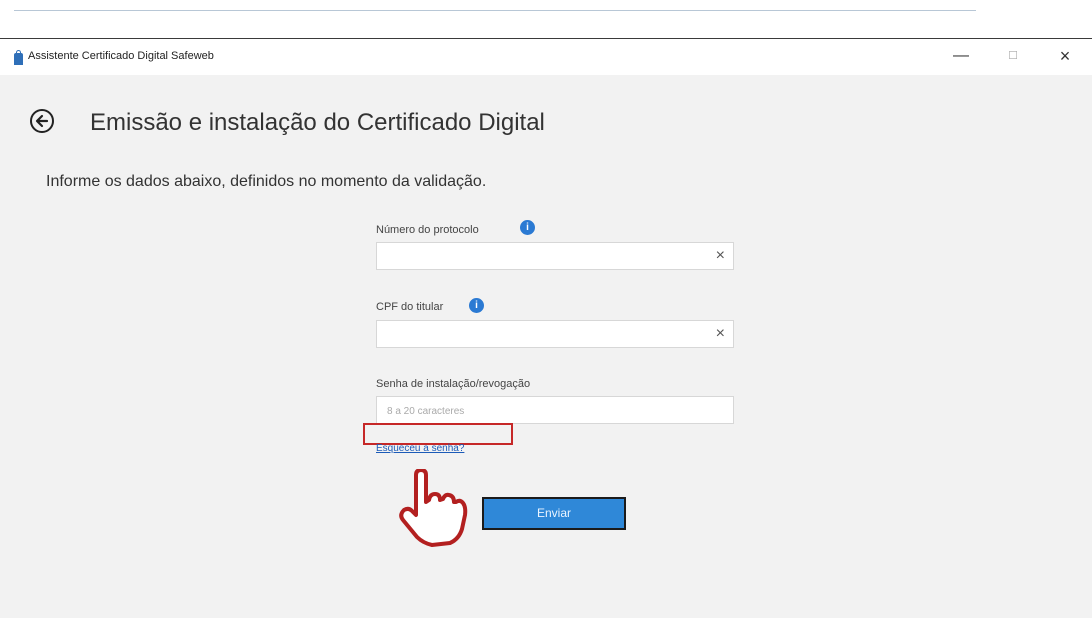  Describe the element at coordinates (438, 434) in the screenshot. I see `highlight-box` at that location.